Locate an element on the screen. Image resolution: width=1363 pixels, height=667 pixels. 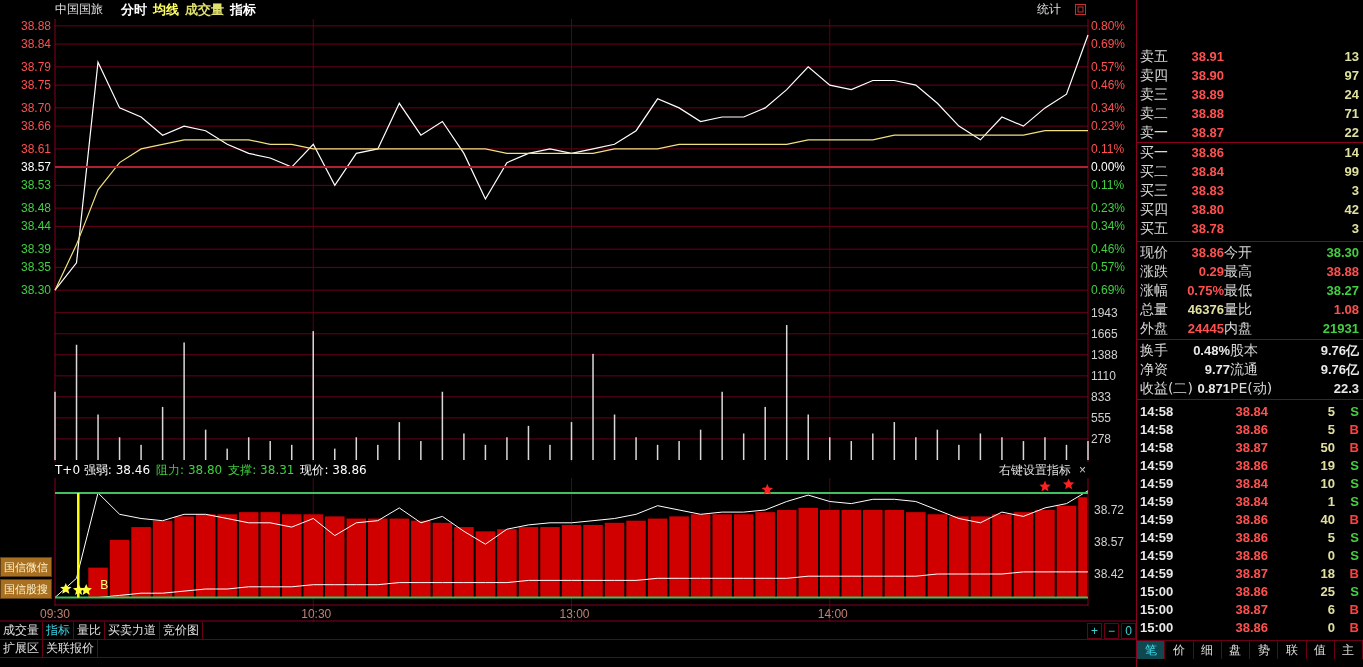
chart-tab: 竞价图 is located at coordinates (181, 630).